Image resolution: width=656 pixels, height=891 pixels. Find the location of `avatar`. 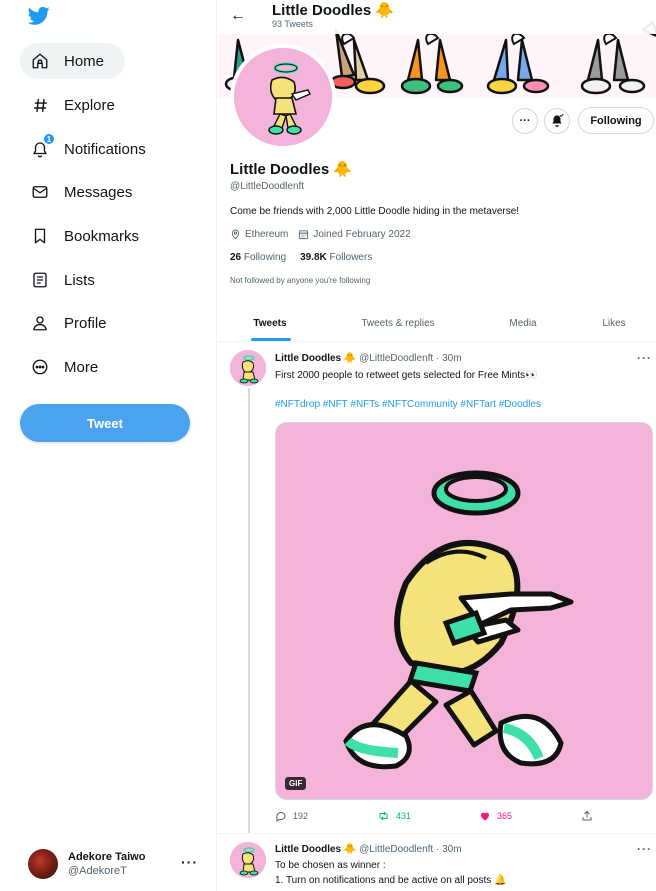

avatar is located at coordinates (43, 864).